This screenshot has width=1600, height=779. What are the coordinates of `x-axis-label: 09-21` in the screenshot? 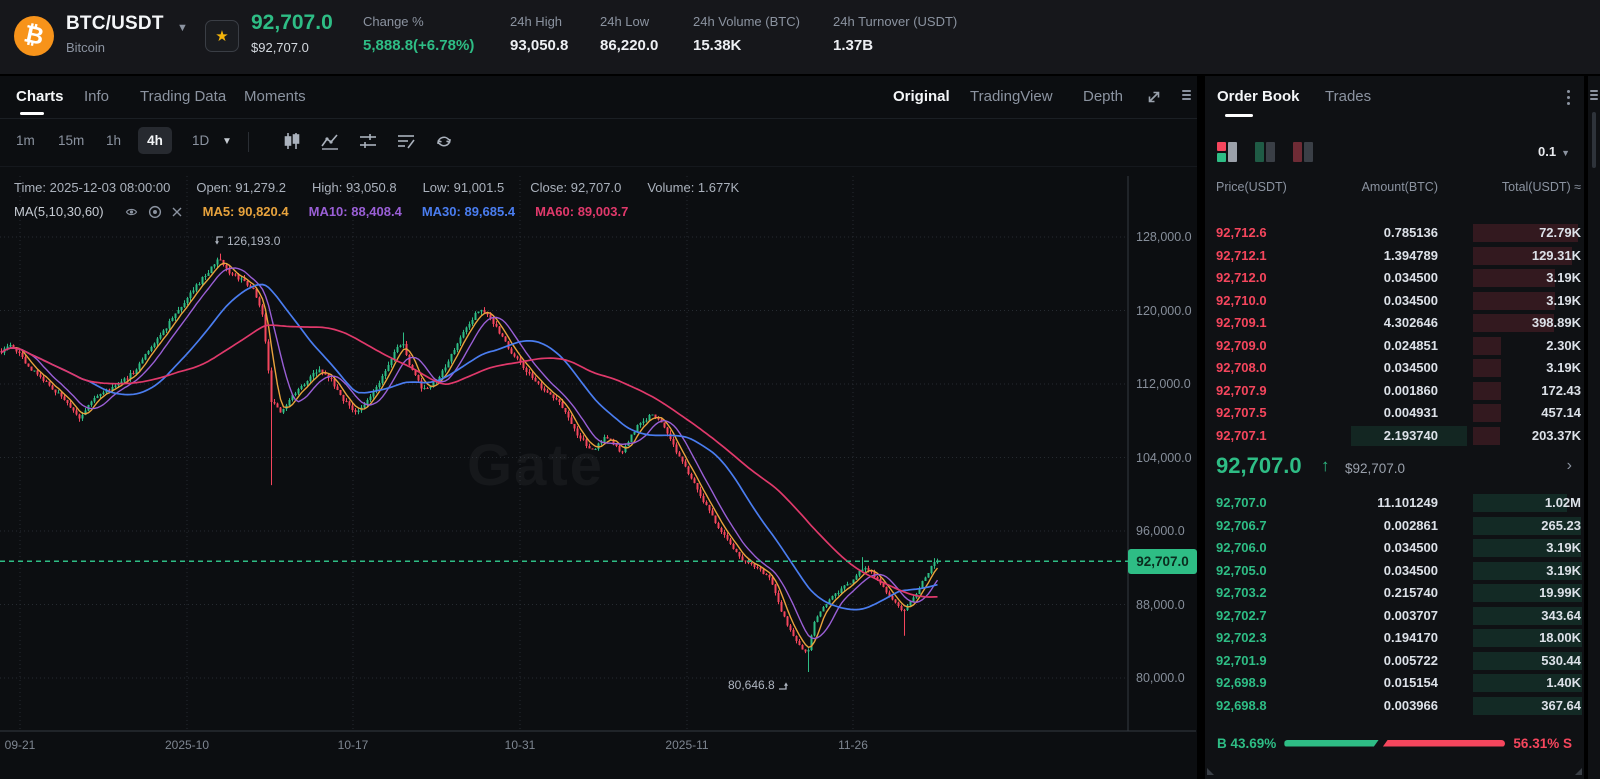 It's located at (20, 745).